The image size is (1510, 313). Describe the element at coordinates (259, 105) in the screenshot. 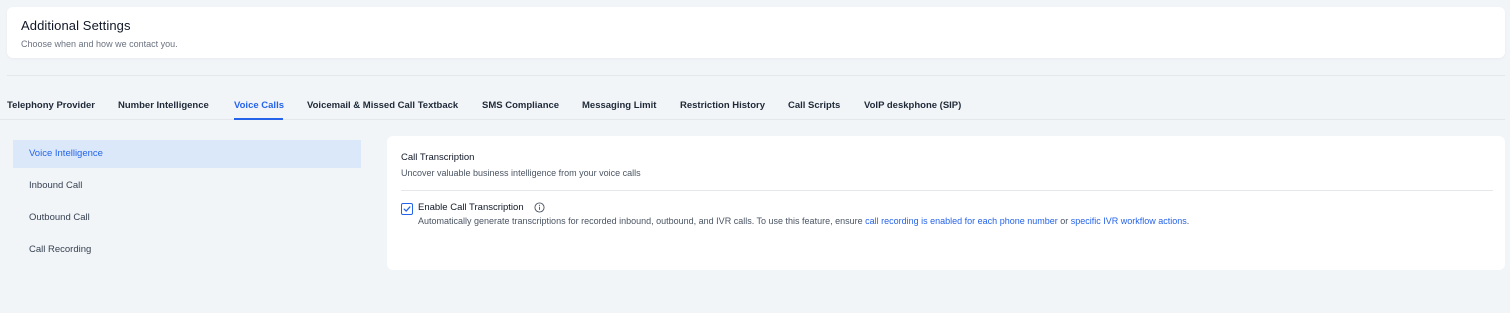

I see `tab-voice-calls: Voice Calls` at that location.